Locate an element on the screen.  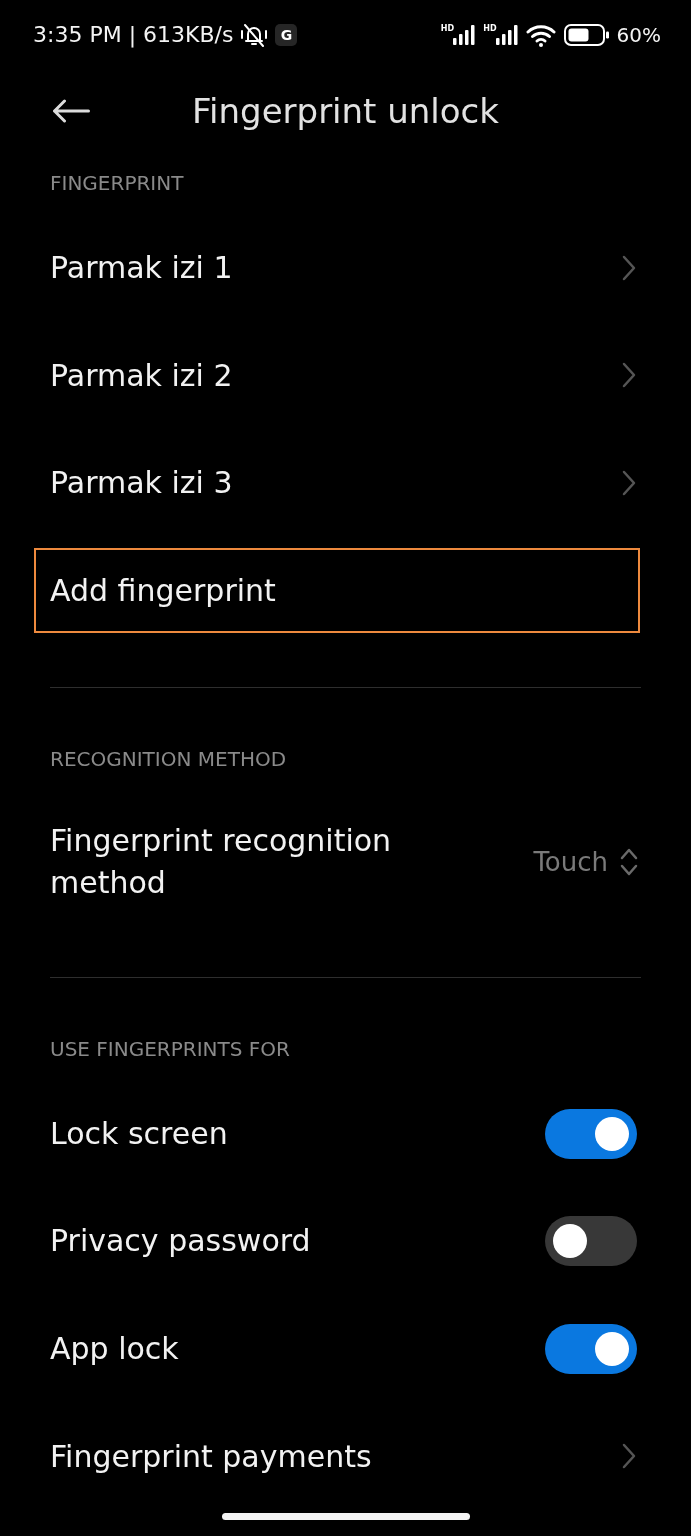
page-title: Fingerprint unlock is located at coordinates (345, 111).